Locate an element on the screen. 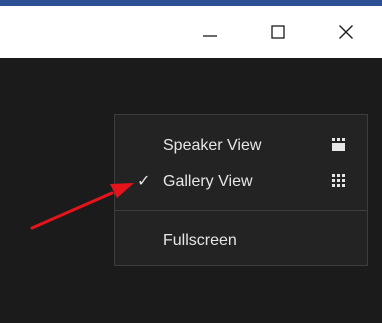 The image size is (382, 323). close-button is located at coordinates (346, 32).